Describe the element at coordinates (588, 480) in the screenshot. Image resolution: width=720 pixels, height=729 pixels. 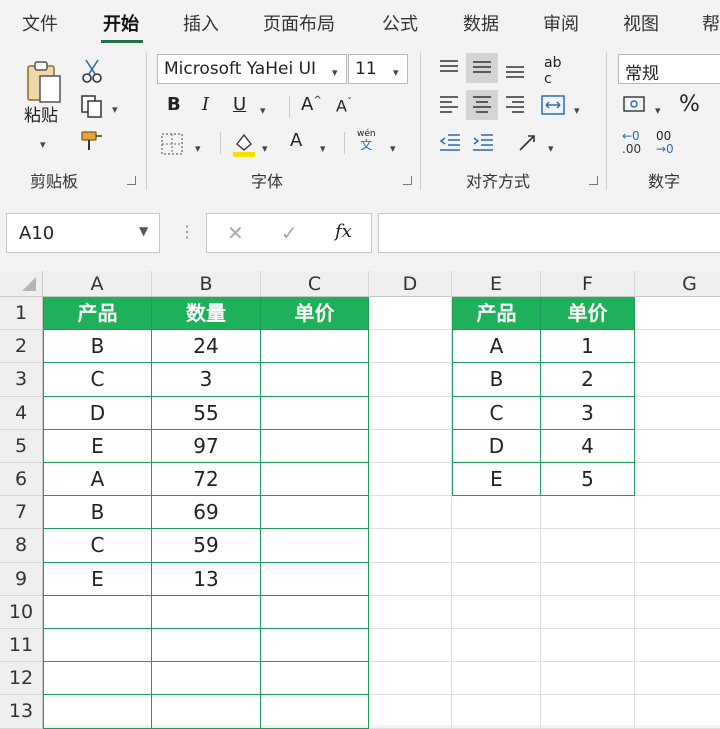
I see `table2-cell: 5` at that location.